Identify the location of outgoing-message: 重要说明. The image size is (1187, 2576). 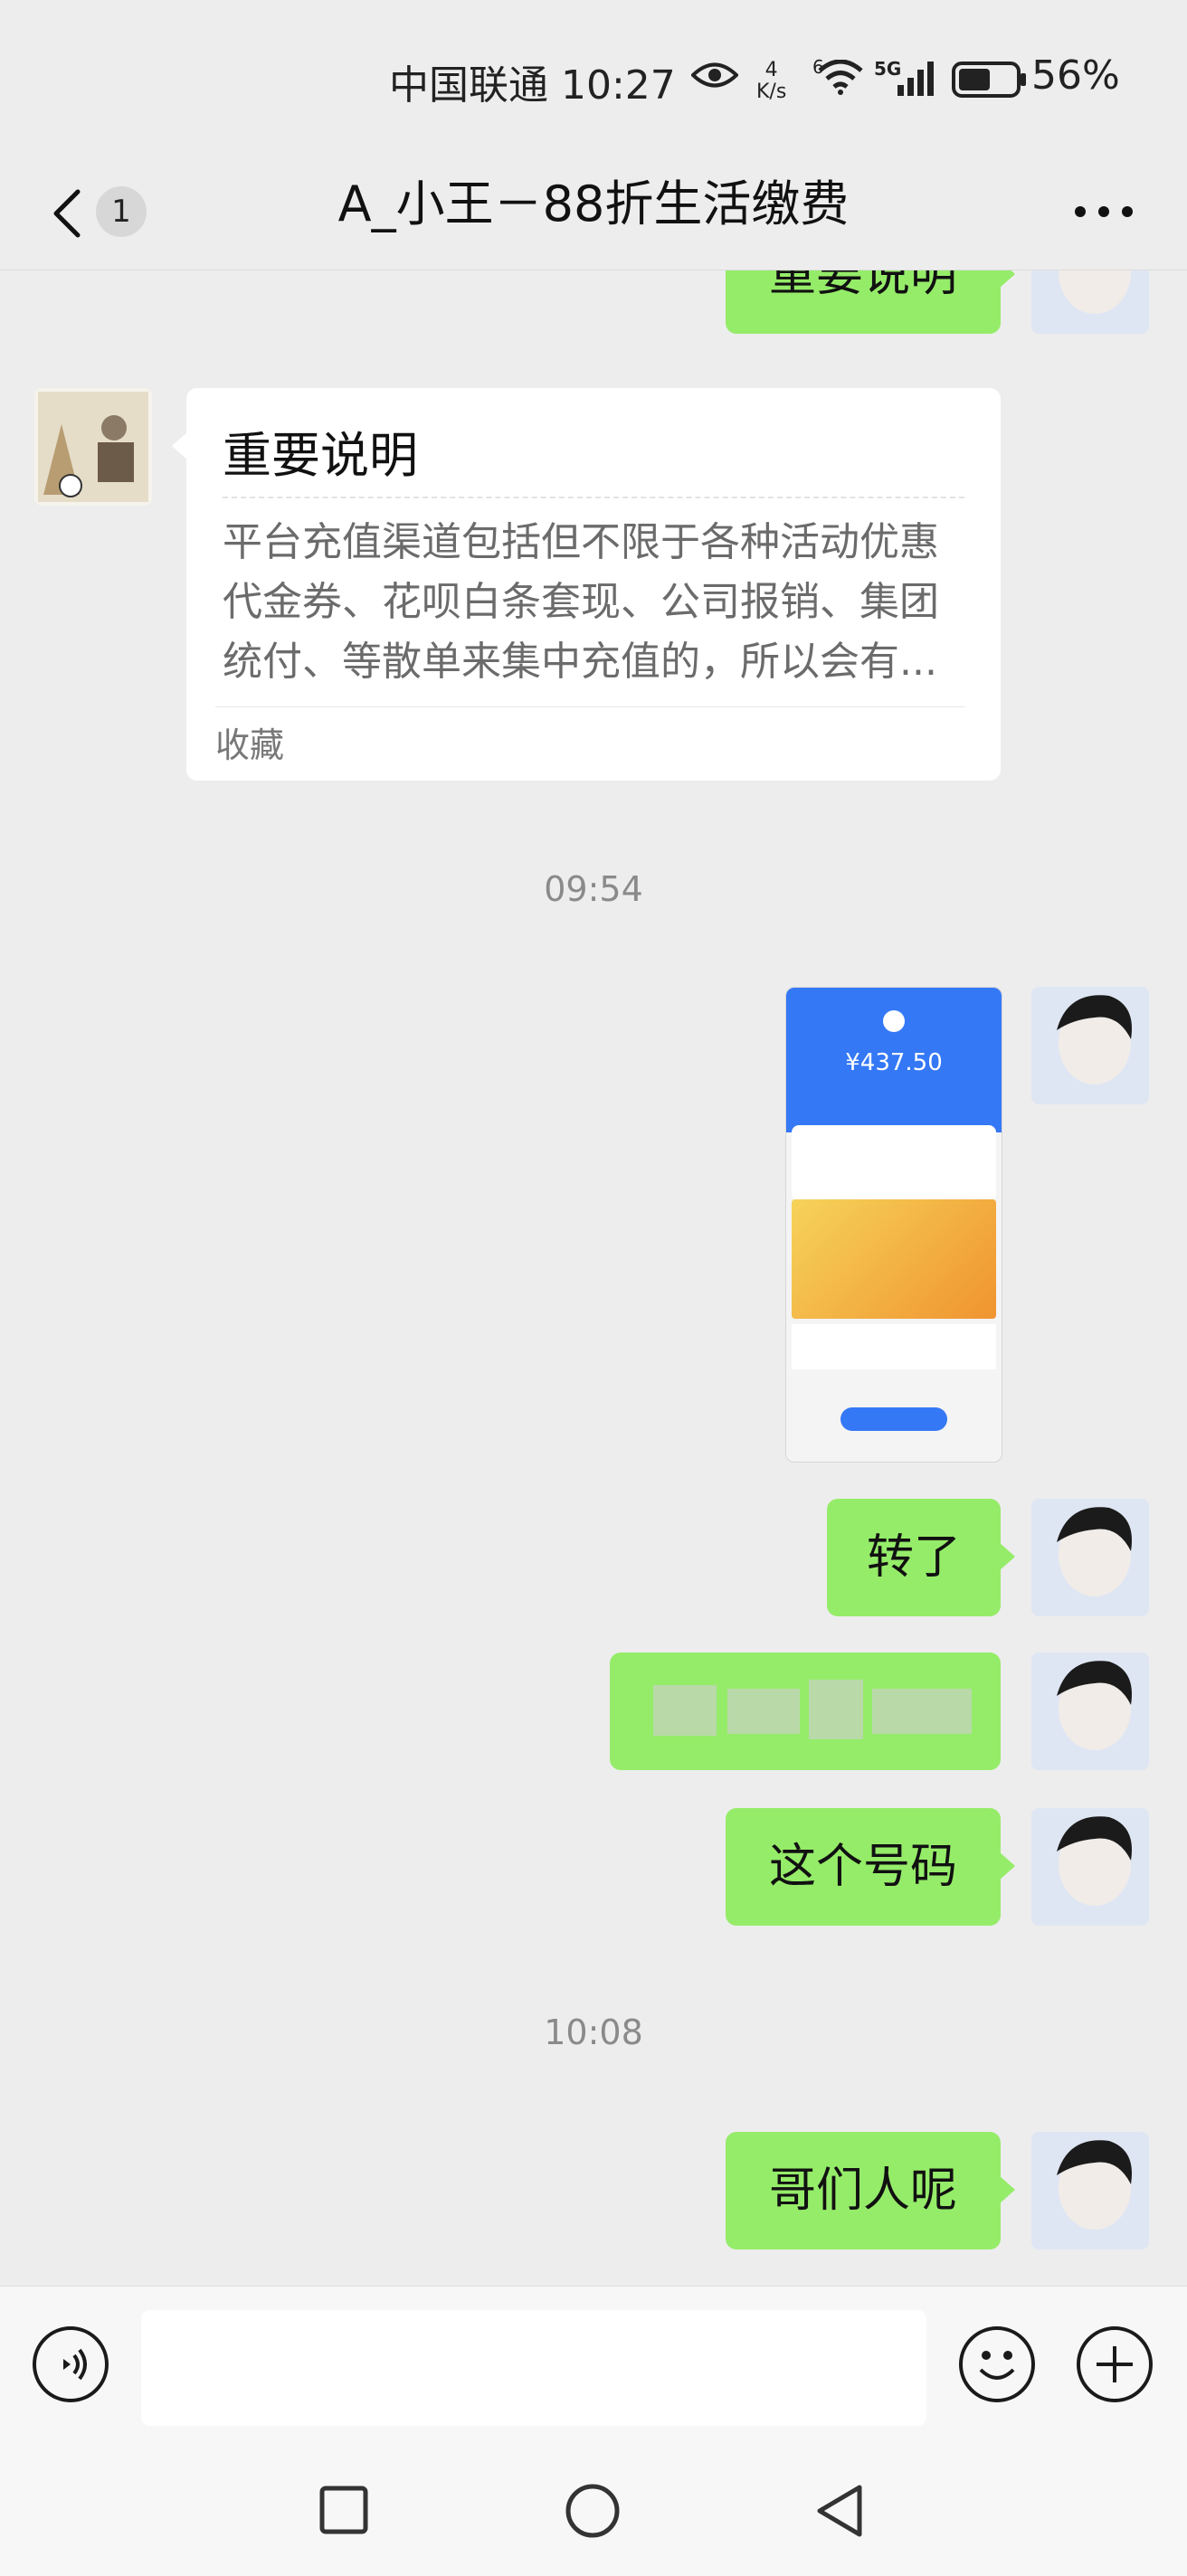
(870, 302).